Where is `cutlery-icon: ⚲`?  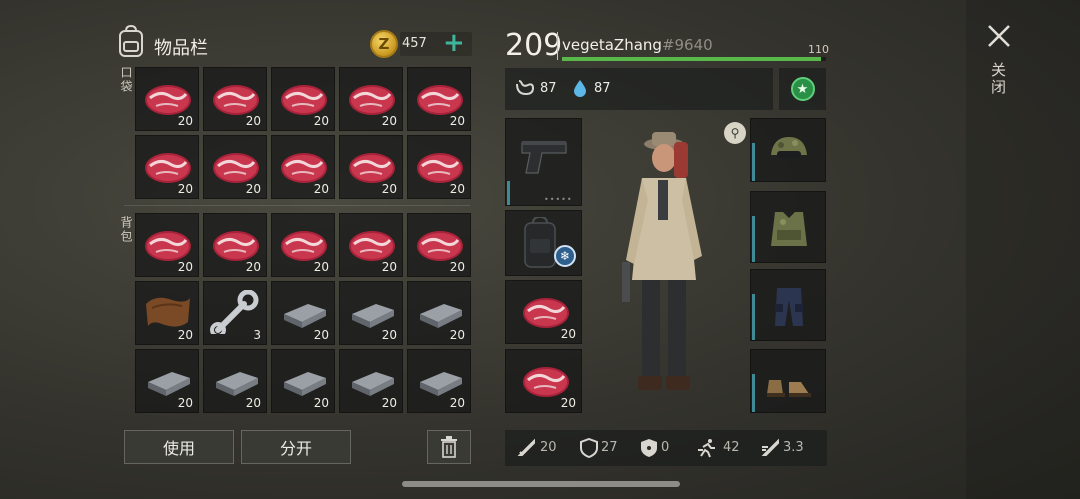
cutlery-icon: ⚲ is located at coordinates (735, 133).